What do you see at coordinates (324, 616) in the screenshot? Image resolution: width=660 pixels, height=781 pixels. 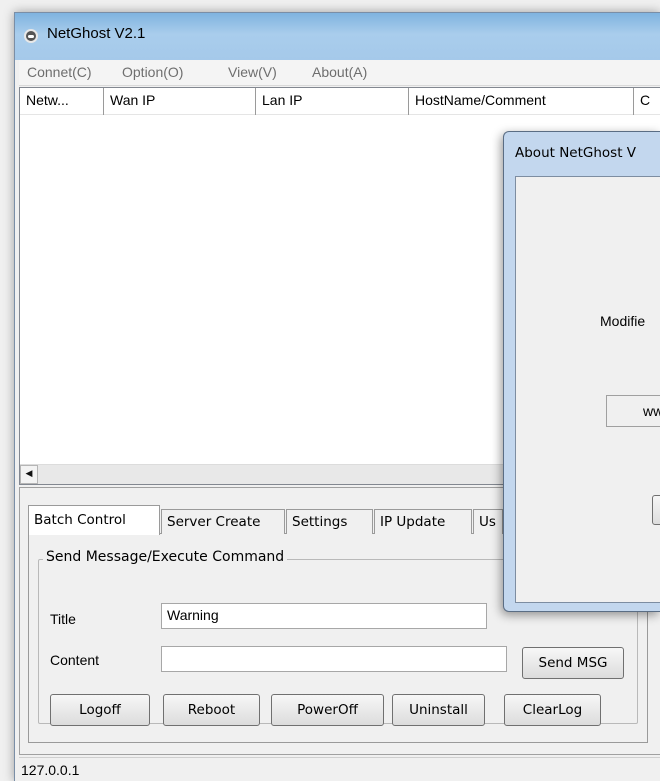 I see `title-input: Warning` at bounding box center [324, 616].